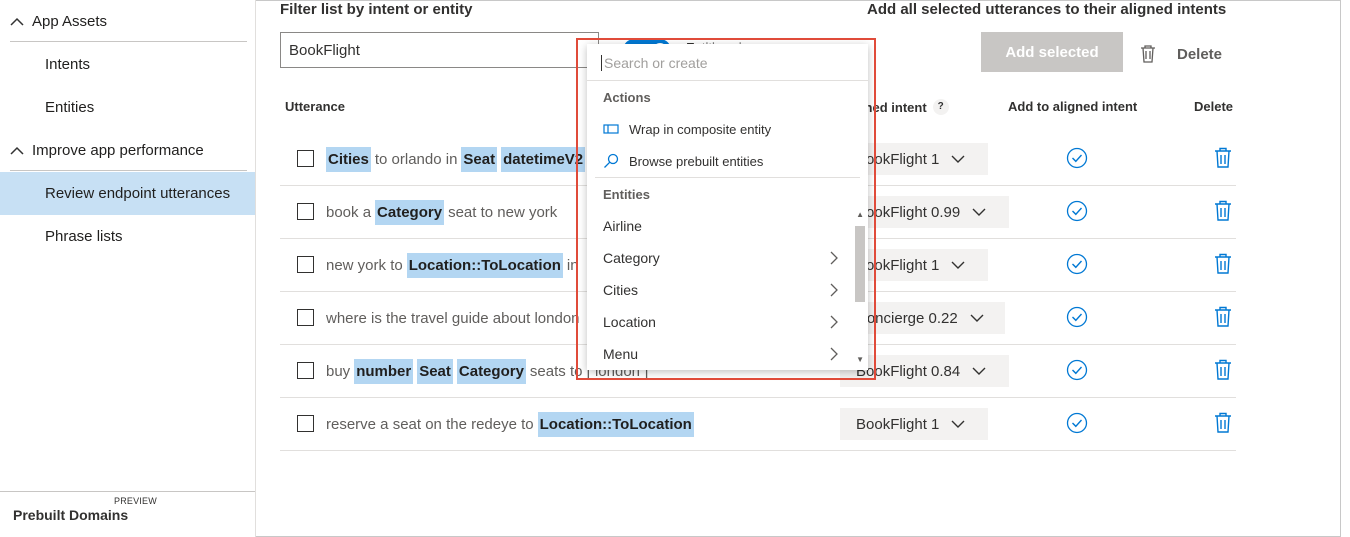 The image size is (1350, 537). Describe the element at coordinates (349, 212) in the screenshot. I see `utterance-token: book a` at that location.